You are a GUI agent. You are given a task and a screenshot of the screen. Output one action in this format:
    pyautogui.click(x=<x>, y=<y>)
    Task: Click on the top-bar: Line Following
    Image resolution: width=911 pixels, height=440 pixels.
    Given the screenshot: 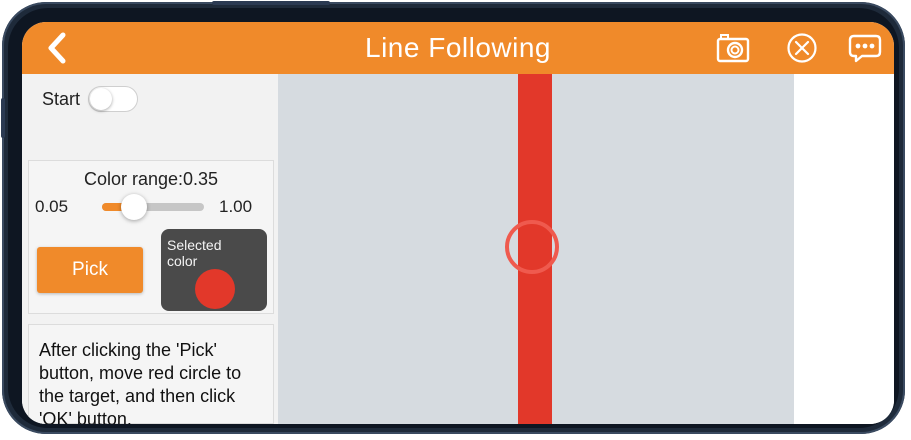 What is the action you would take?
    pyautogui.click(x=458, y=48)
    